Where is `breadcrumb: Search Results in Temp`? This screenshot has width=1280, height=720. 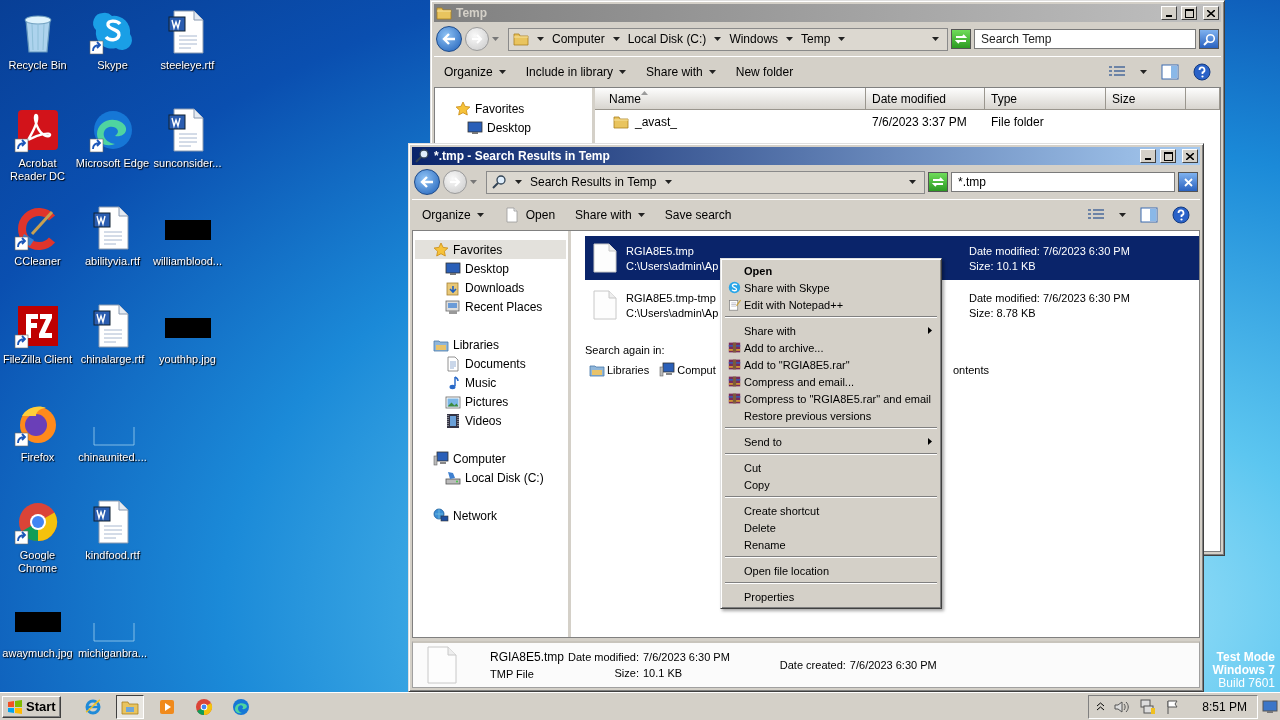 breadcrumb: Search Results in Temp is located at coordinates (601, 182).